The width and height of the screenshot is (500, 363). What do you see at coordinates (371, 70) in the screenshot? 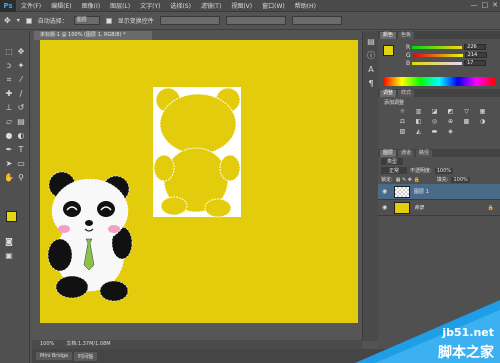
I see `character-panel-icon: A` at bounding box center [371, 70].